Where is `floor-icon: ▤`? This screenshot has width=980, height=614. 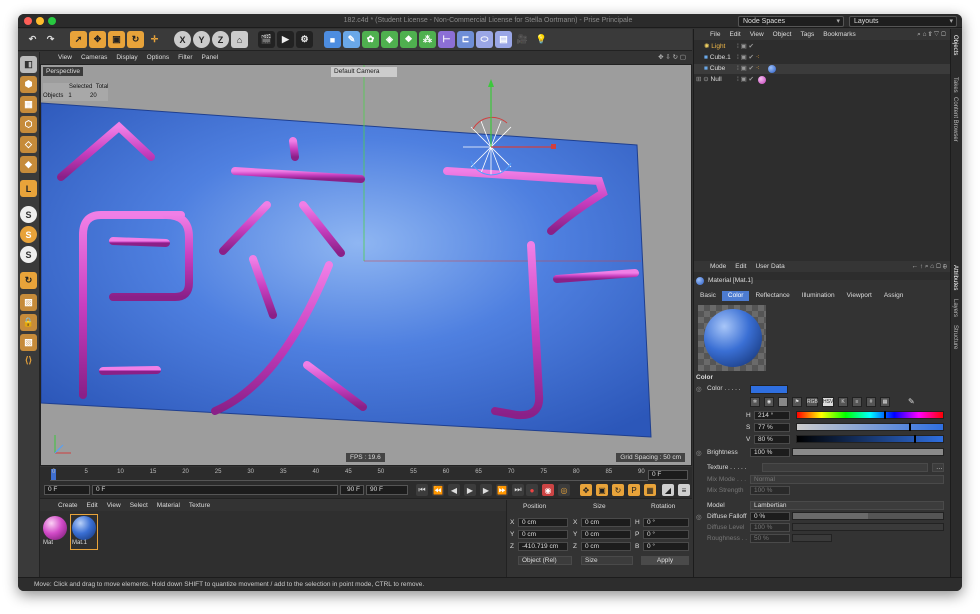 floor-icon: ▤ is located at coordinates (503, 39).